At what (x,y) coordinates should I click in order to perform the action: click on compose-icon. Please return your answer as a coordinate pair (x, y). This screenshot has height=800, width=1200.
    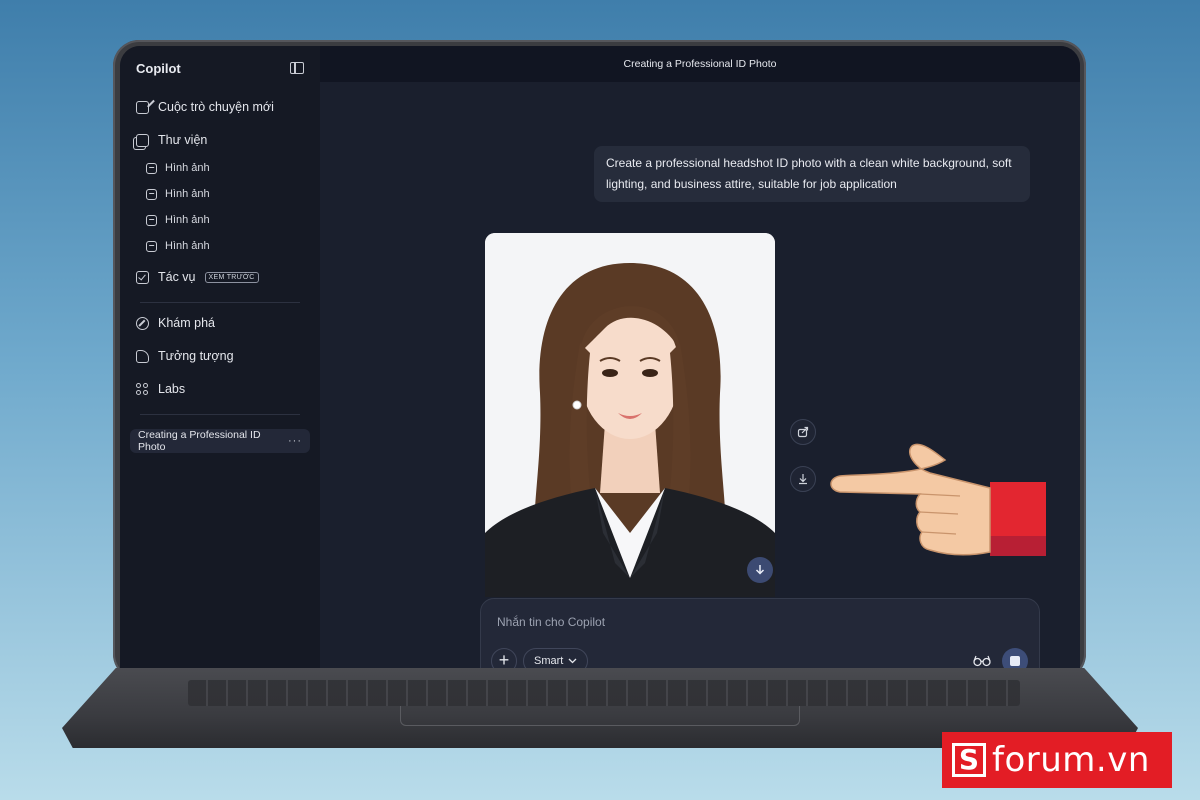
    Looking at the image, I should click on (142, 107).